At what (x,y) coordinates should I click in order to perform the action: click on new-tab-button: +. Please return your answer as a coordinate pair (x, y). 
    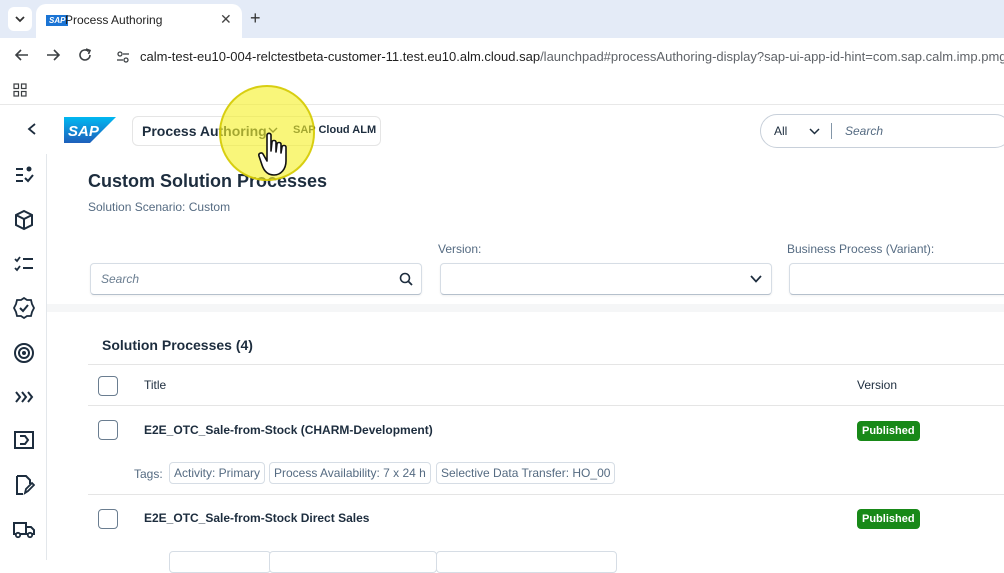
    Looking at the image, I should click on (255, 18).